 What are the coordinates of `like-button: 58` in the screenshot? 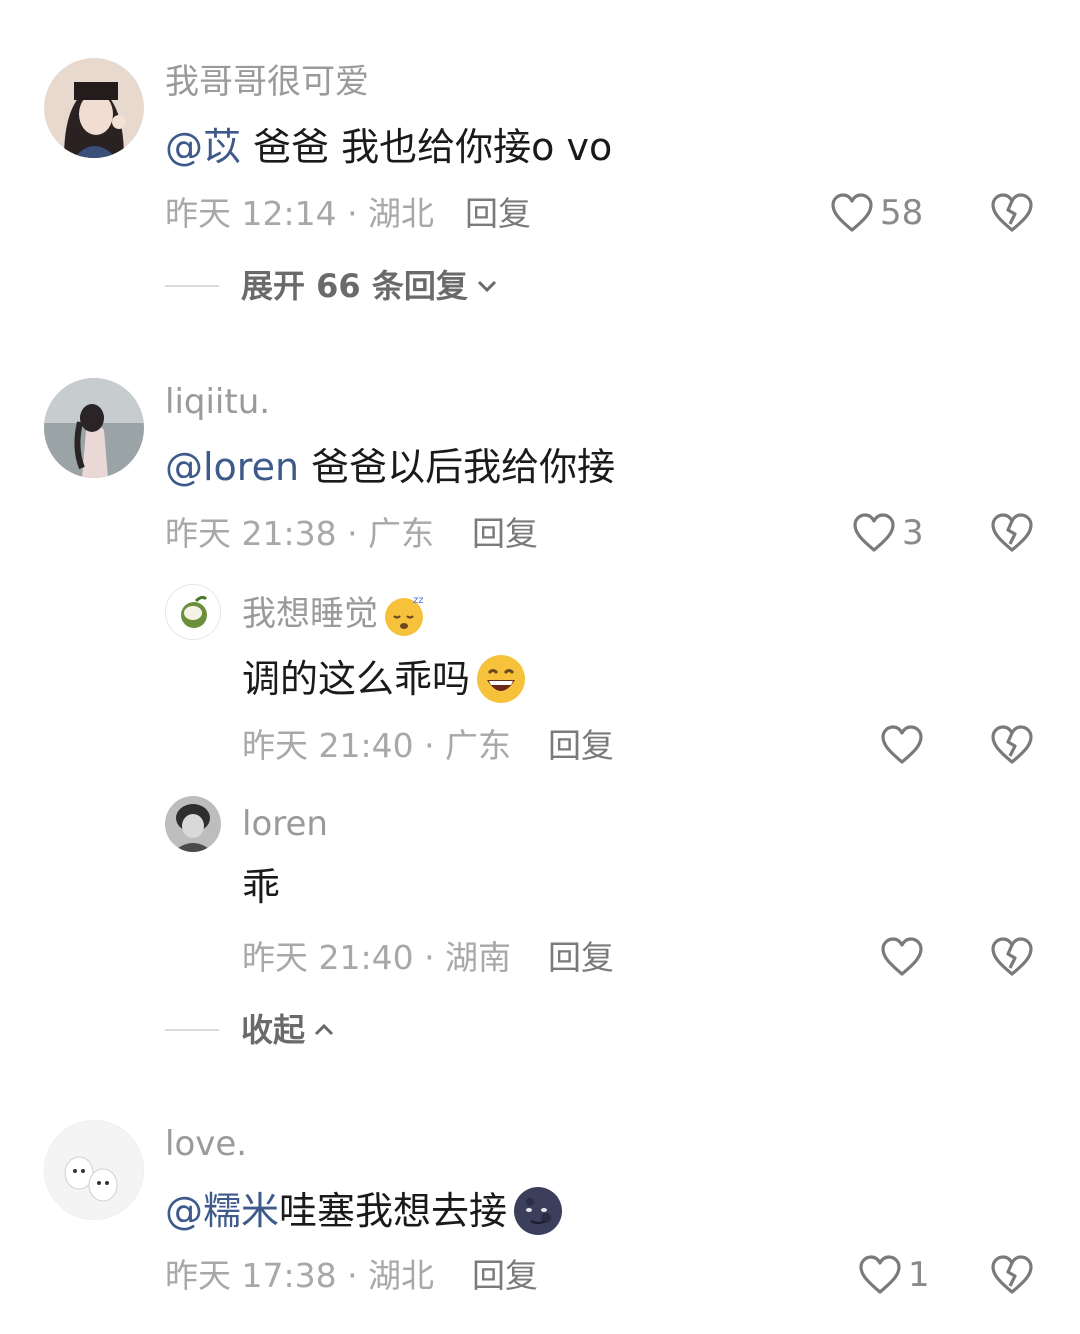 It's located at (876, 213).